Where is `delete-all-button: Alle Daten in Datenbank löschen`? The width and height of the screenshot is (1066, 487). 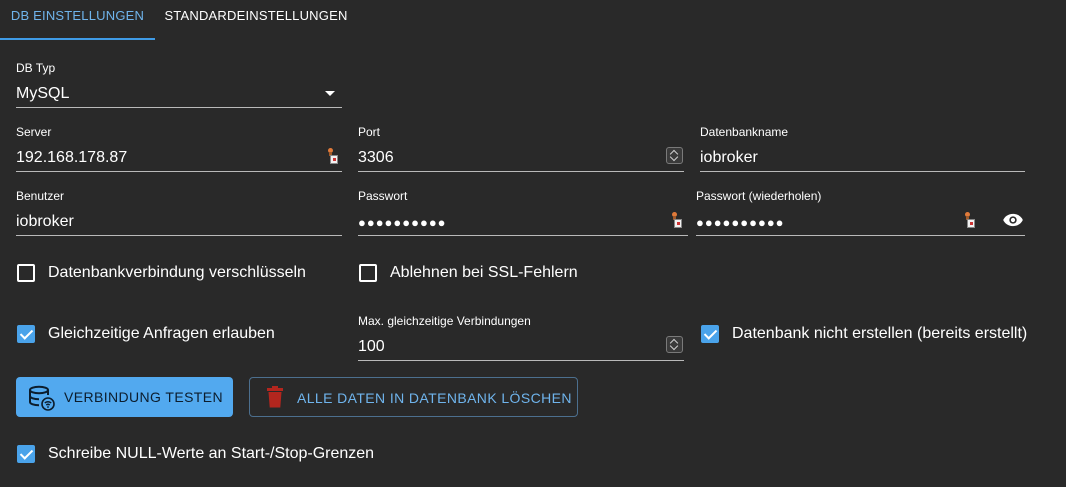 delete-all-button: Alle Daten in Datenbank löschen is located at coordinates (413, 397).